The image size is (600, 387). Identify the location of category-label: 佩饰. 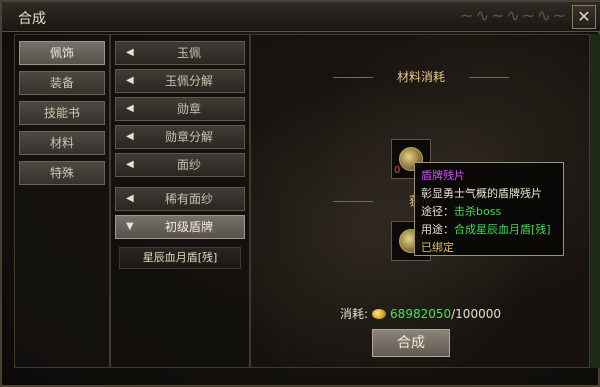
(61, 53).